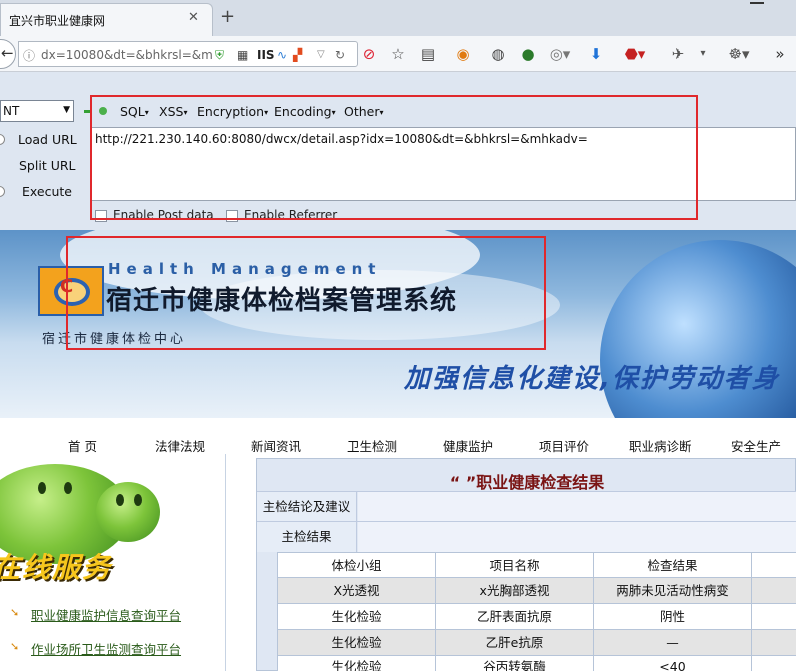  I want to click on table-cell: 阴性, so click(673, 617).